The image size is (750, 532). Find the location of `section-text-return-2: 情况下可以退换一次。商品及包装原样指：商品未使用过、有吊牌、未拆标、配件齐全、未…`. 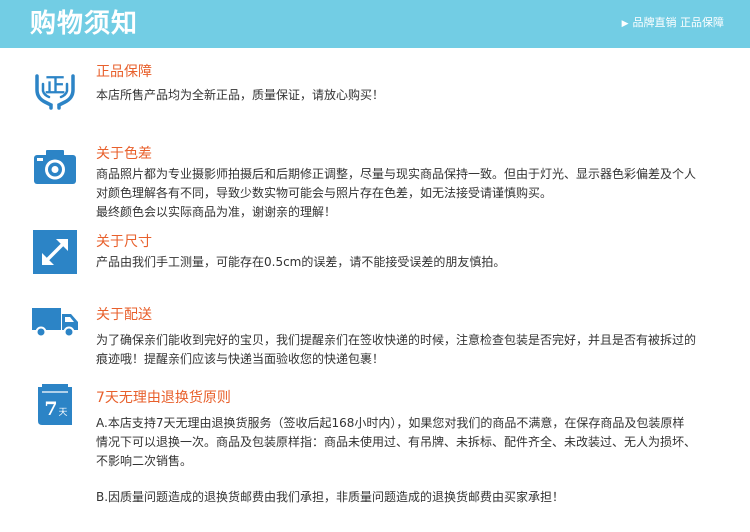

section-text-return-2: 情况下可以退换一次。商品及包装原样指：商品未使用过、有吊牌、未拆标、配件齐全、未… is located at coordinates (396, 442).